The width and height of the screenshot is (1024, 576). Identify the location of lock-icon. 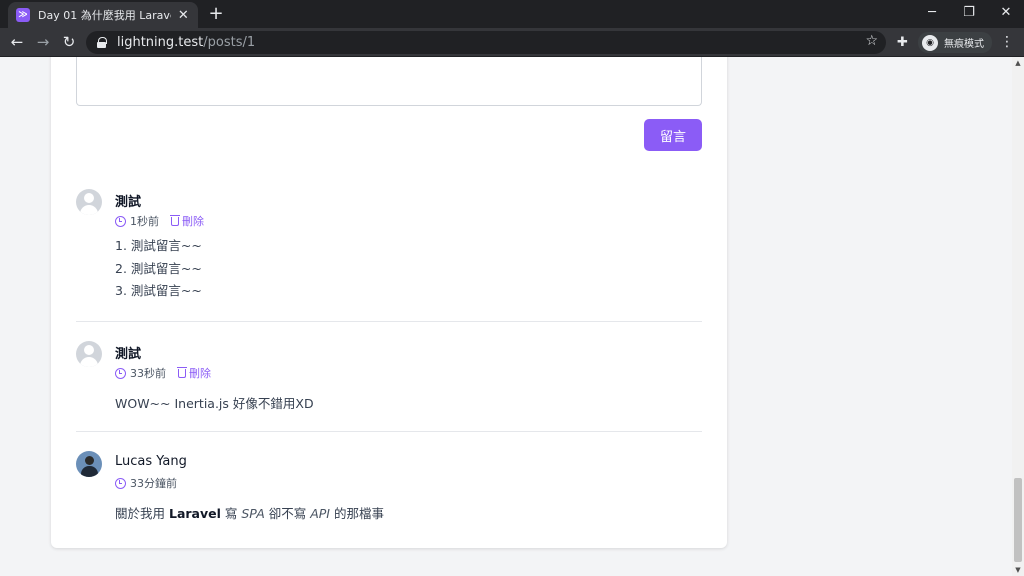
(101, 42).